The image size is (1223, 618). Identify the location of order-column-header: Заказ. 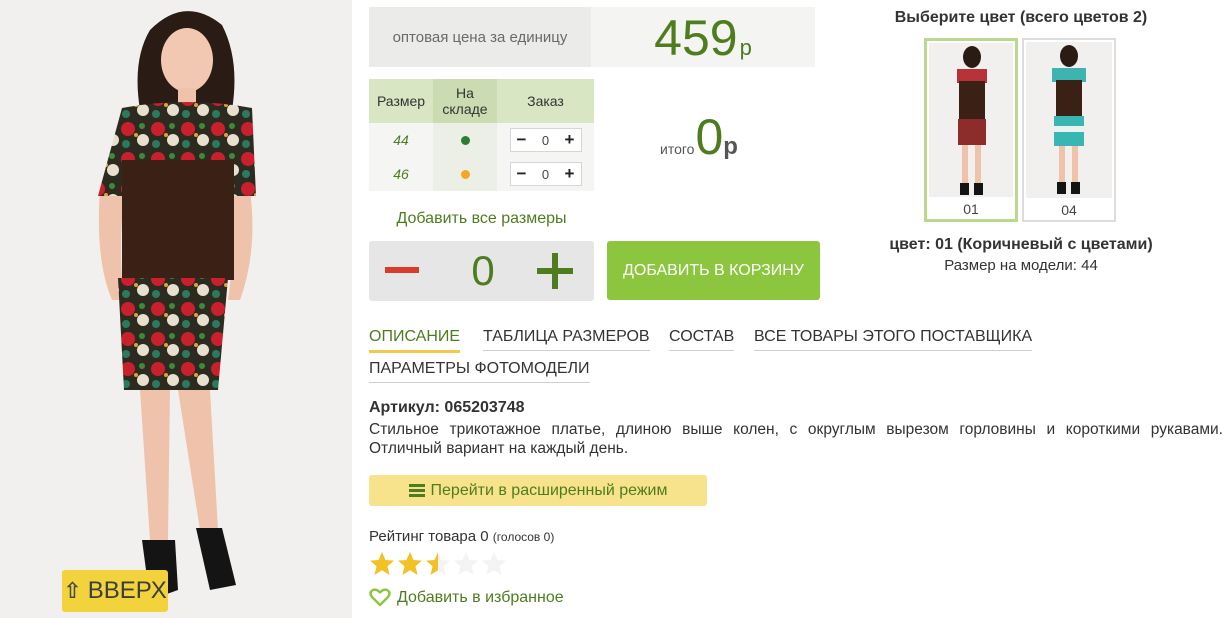
(545, 101).